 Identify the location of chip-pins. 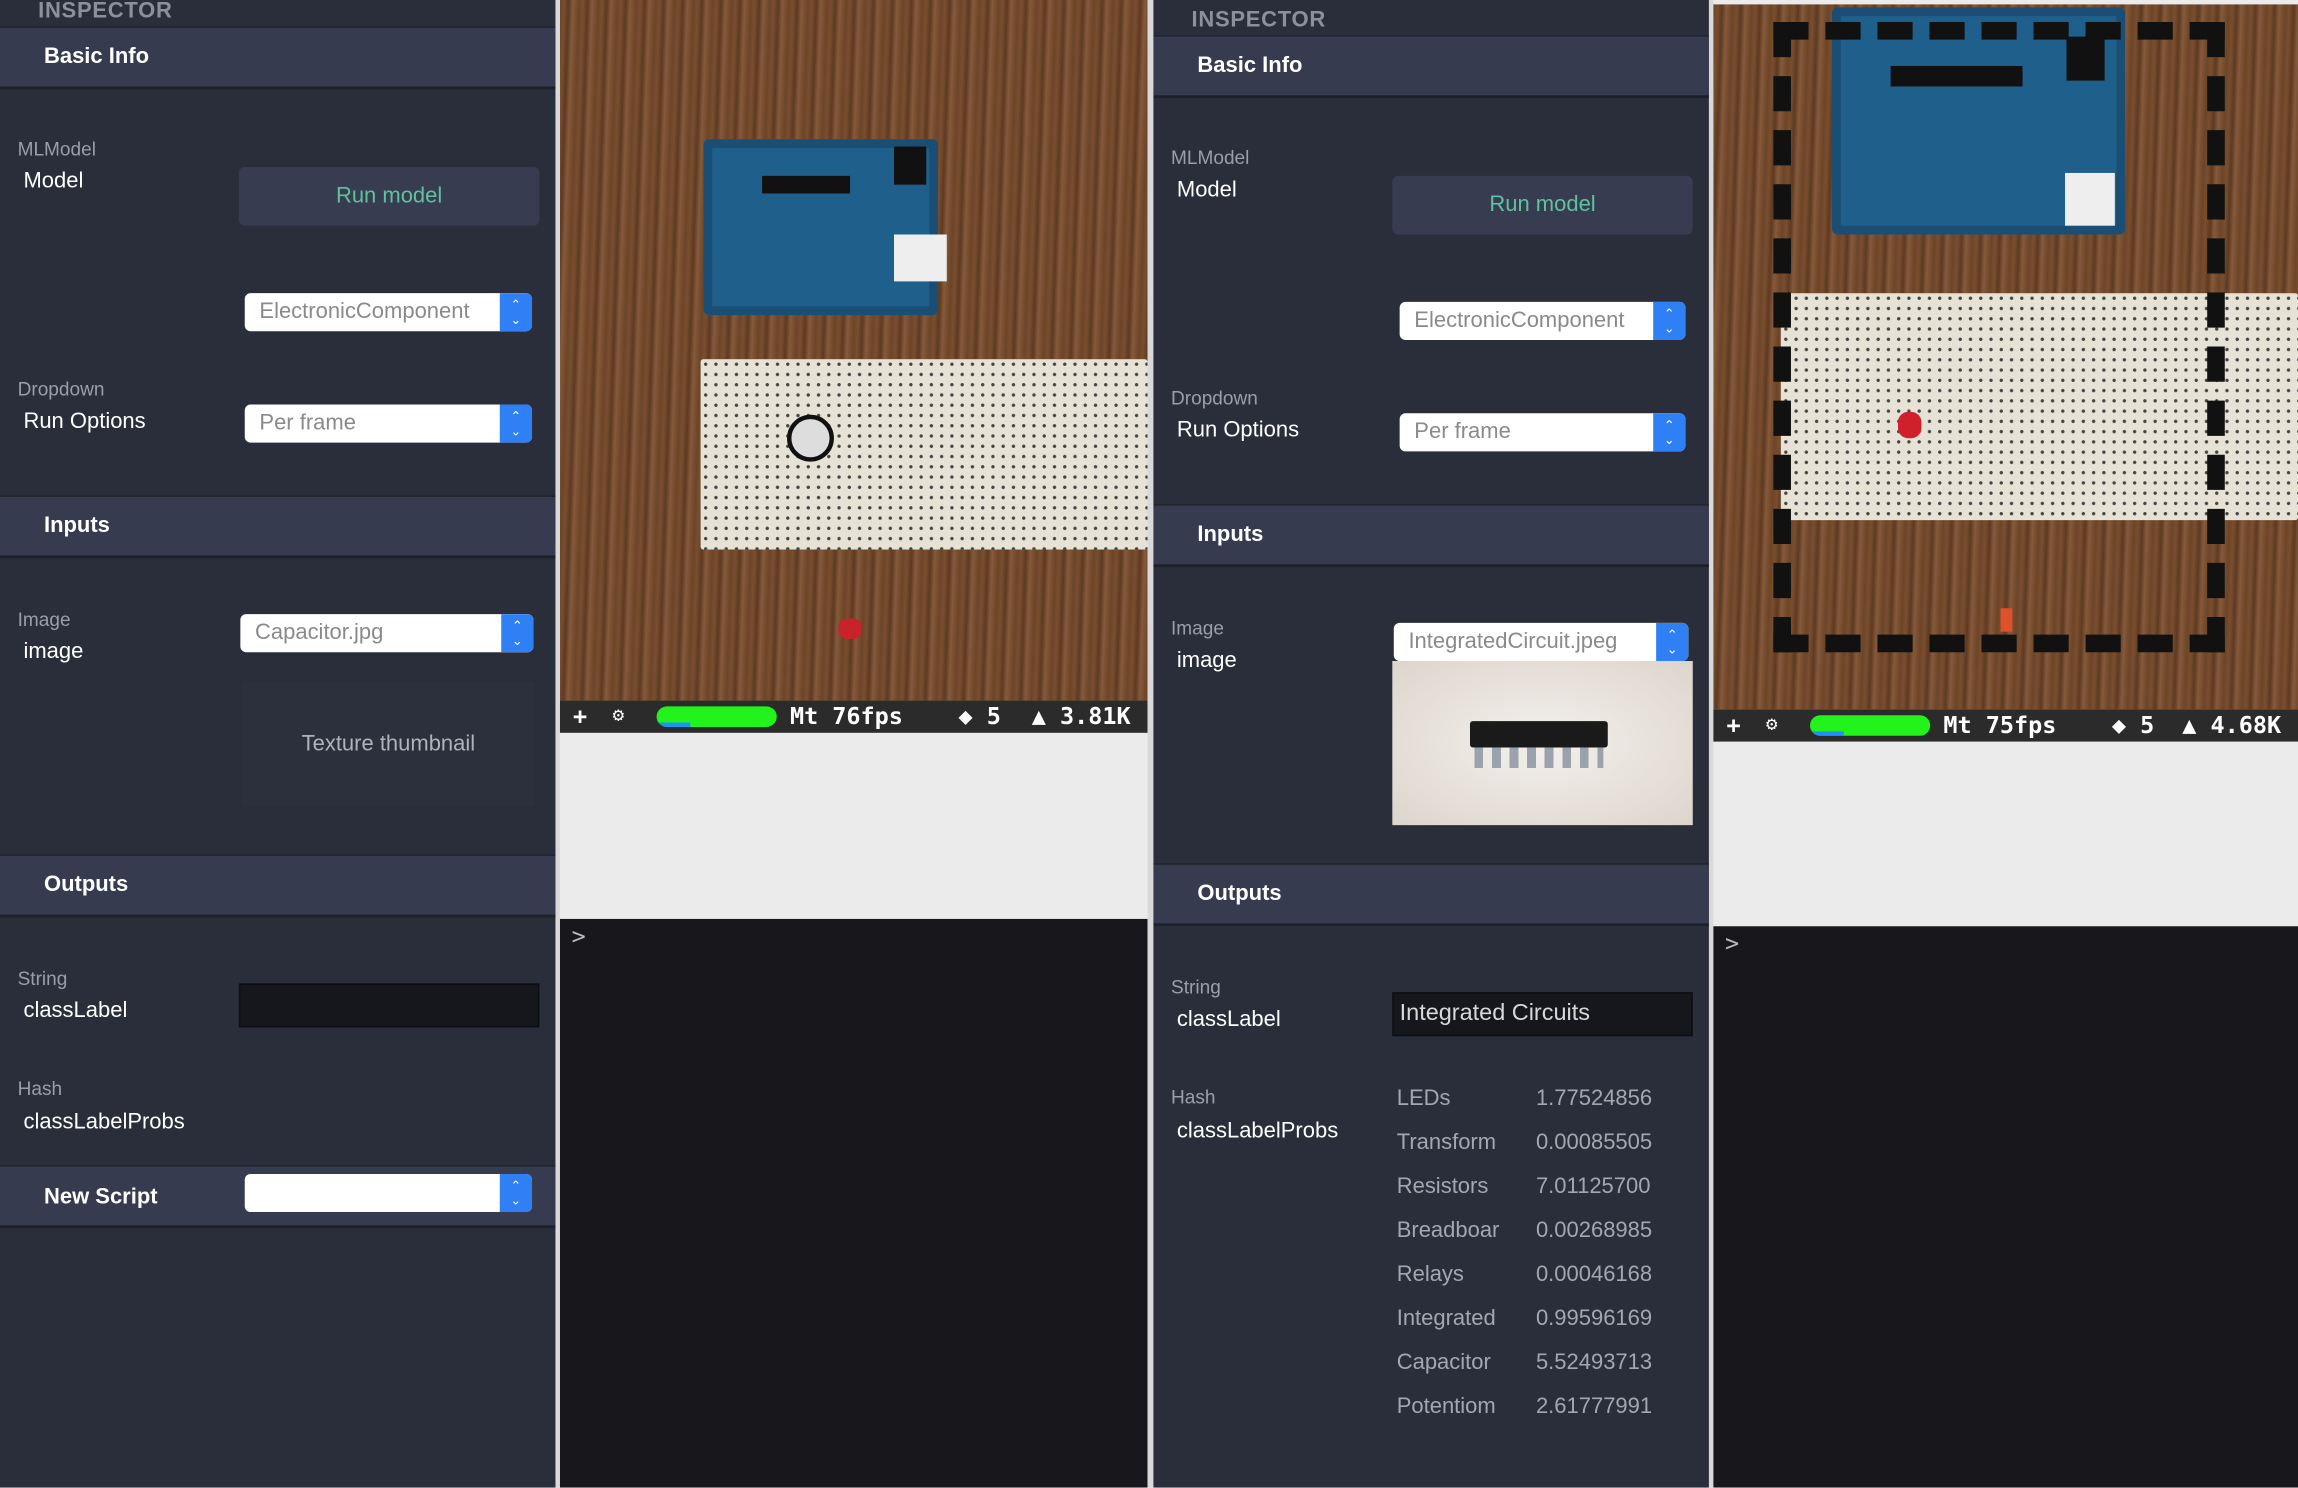
(1539, 757).